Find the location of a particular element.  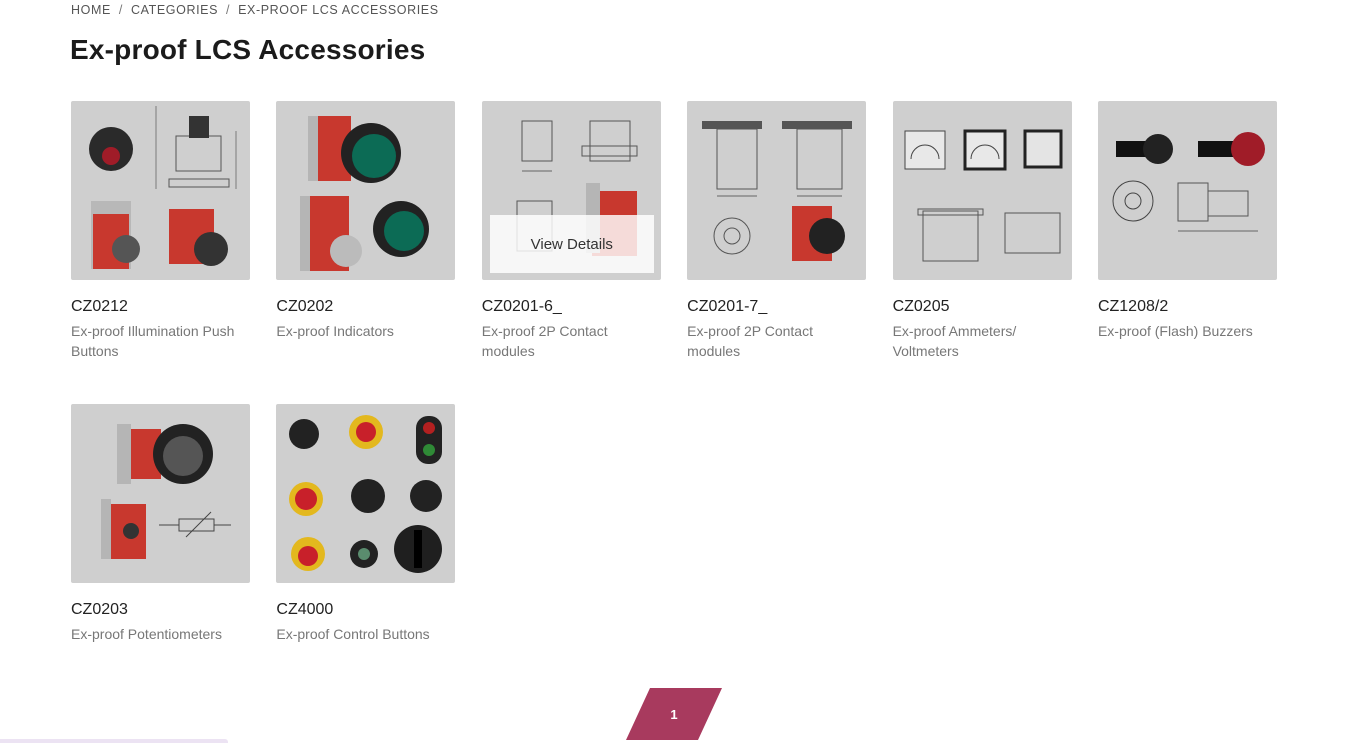

product-card: CZ0205 Ex-proof Ammeters/ Voltmeters is located at coordinates (982, 252).